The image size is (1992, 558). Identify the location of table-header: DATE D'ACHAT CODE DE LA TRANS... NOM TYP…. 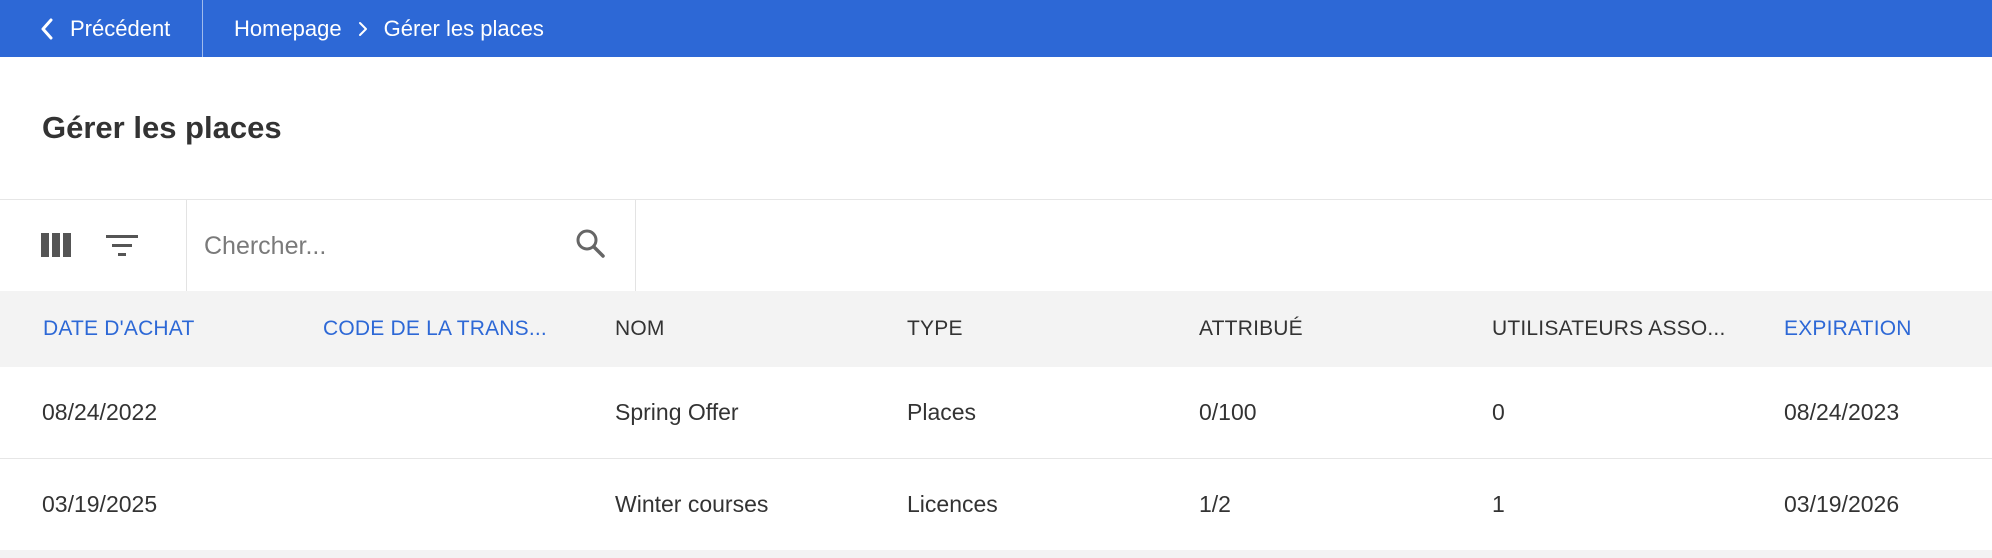
(996, 329).